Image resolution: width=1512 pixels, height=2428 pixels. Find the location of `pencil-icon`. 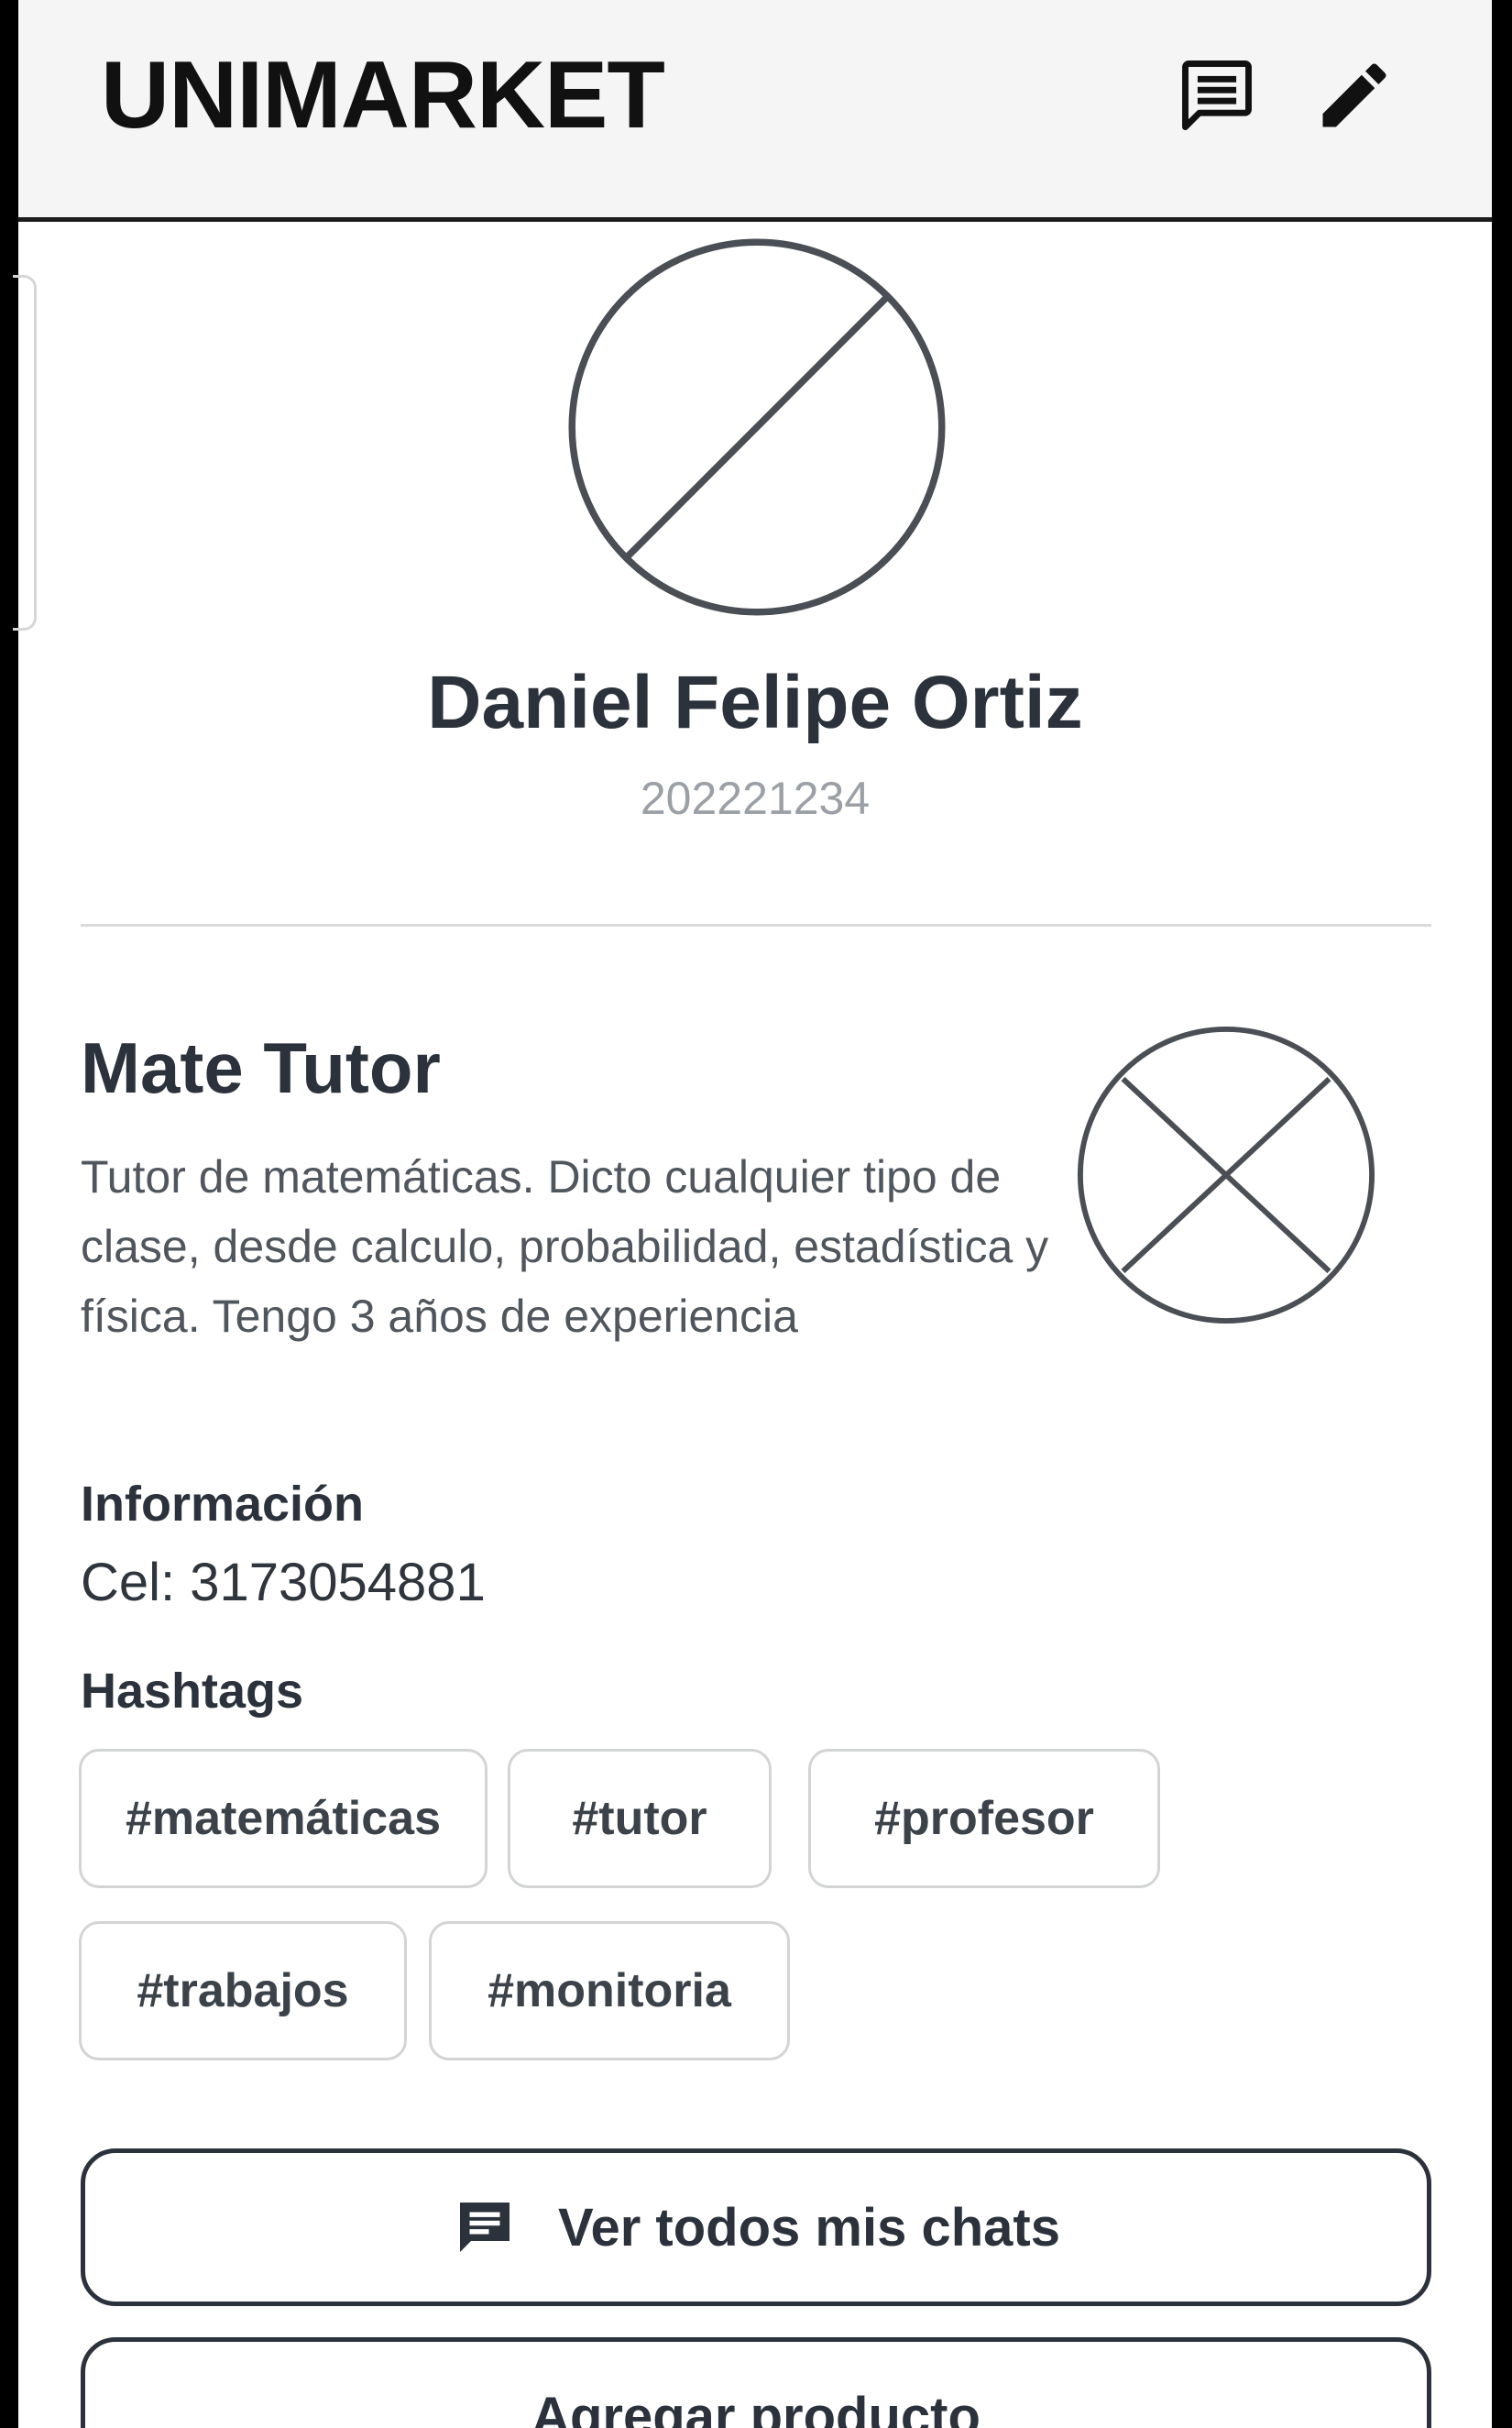

pencil-icon is located at coordinates (1354, 95).